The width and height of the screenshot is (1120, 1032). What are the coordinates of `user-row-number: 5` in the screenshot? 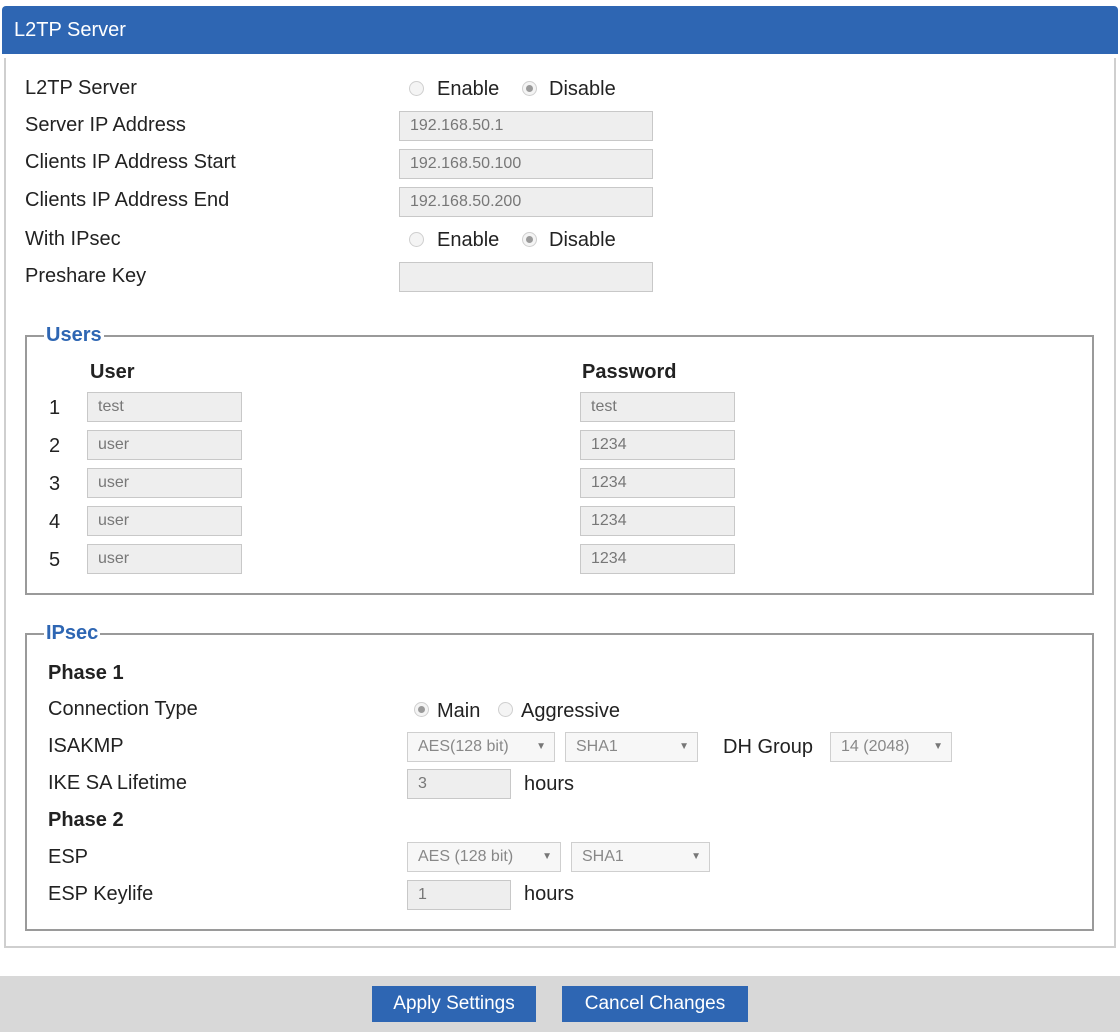 It's located at (55, 560).